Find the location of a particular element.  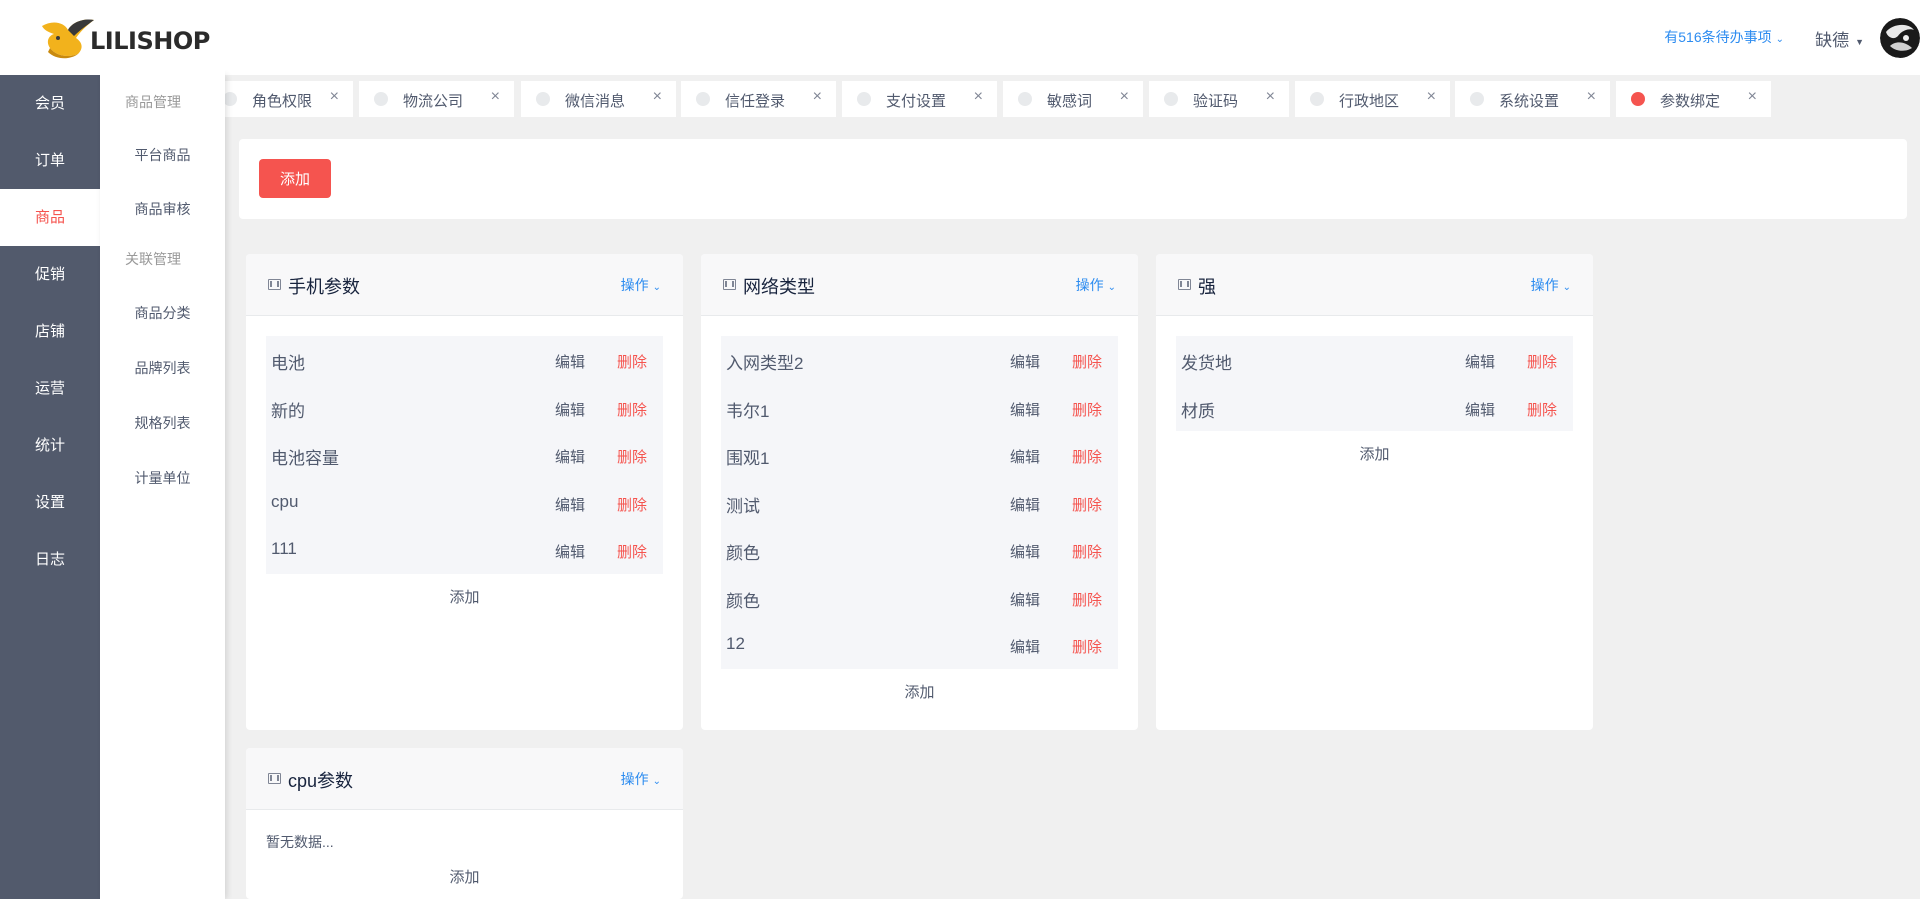

submenu-group-relation-management: 关联管理 is located at coordinates (153, 259).